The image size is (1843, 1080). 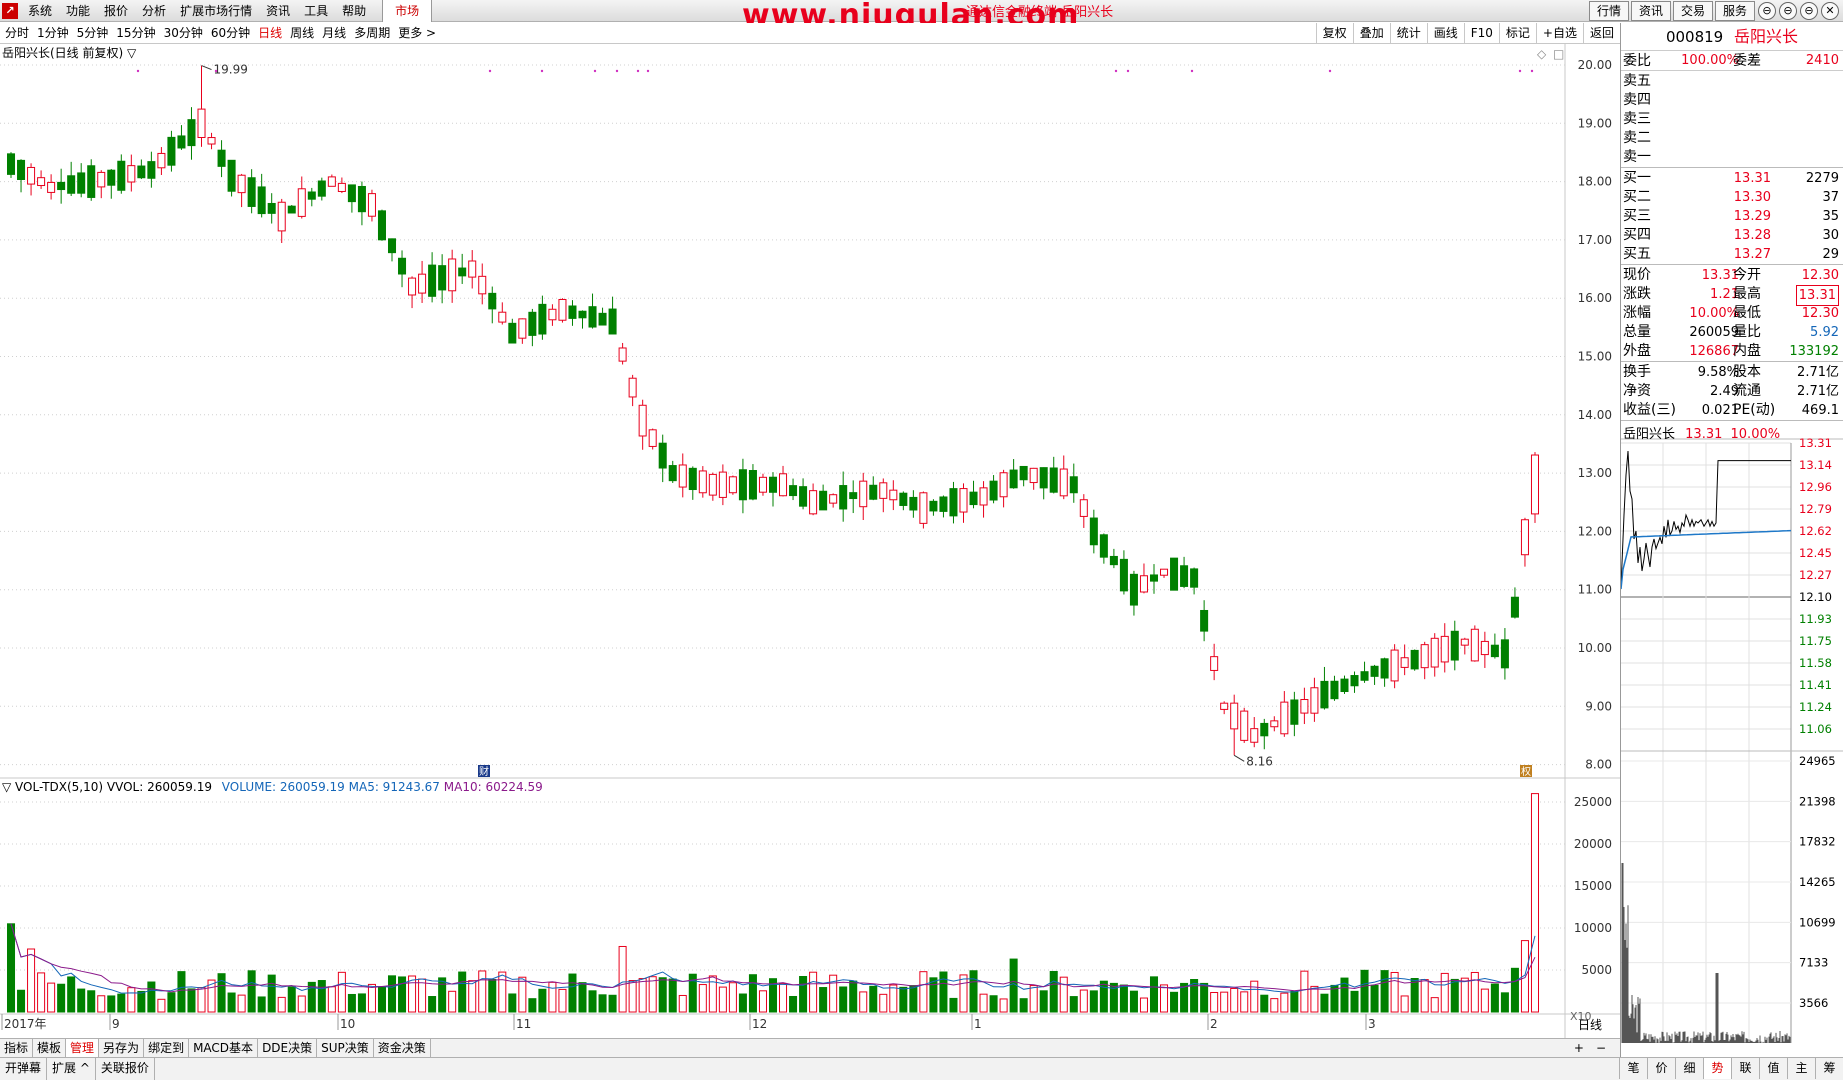 I want to click on menu-tools: 工具, so click(x=319, y=11).